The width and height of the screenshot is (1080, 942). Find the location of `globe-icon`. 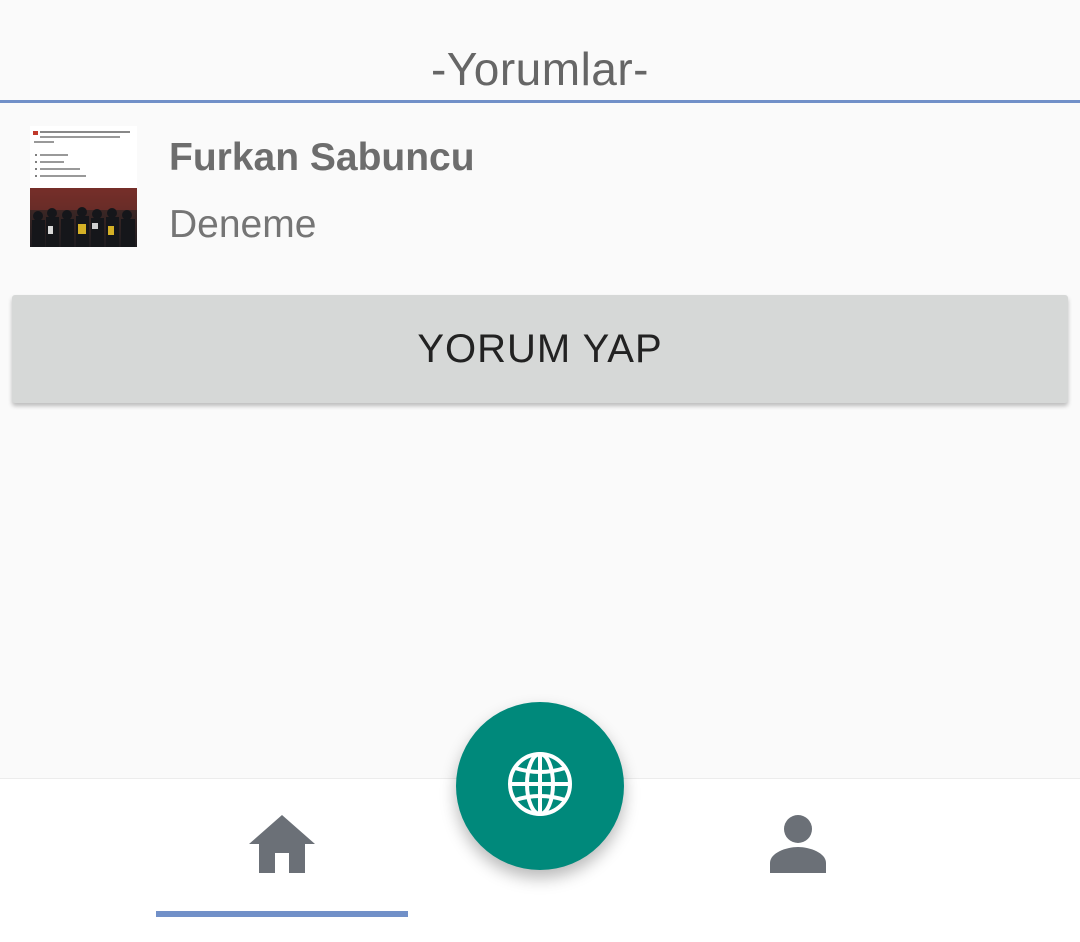

globe-icon is located at coordinates (540, 786).